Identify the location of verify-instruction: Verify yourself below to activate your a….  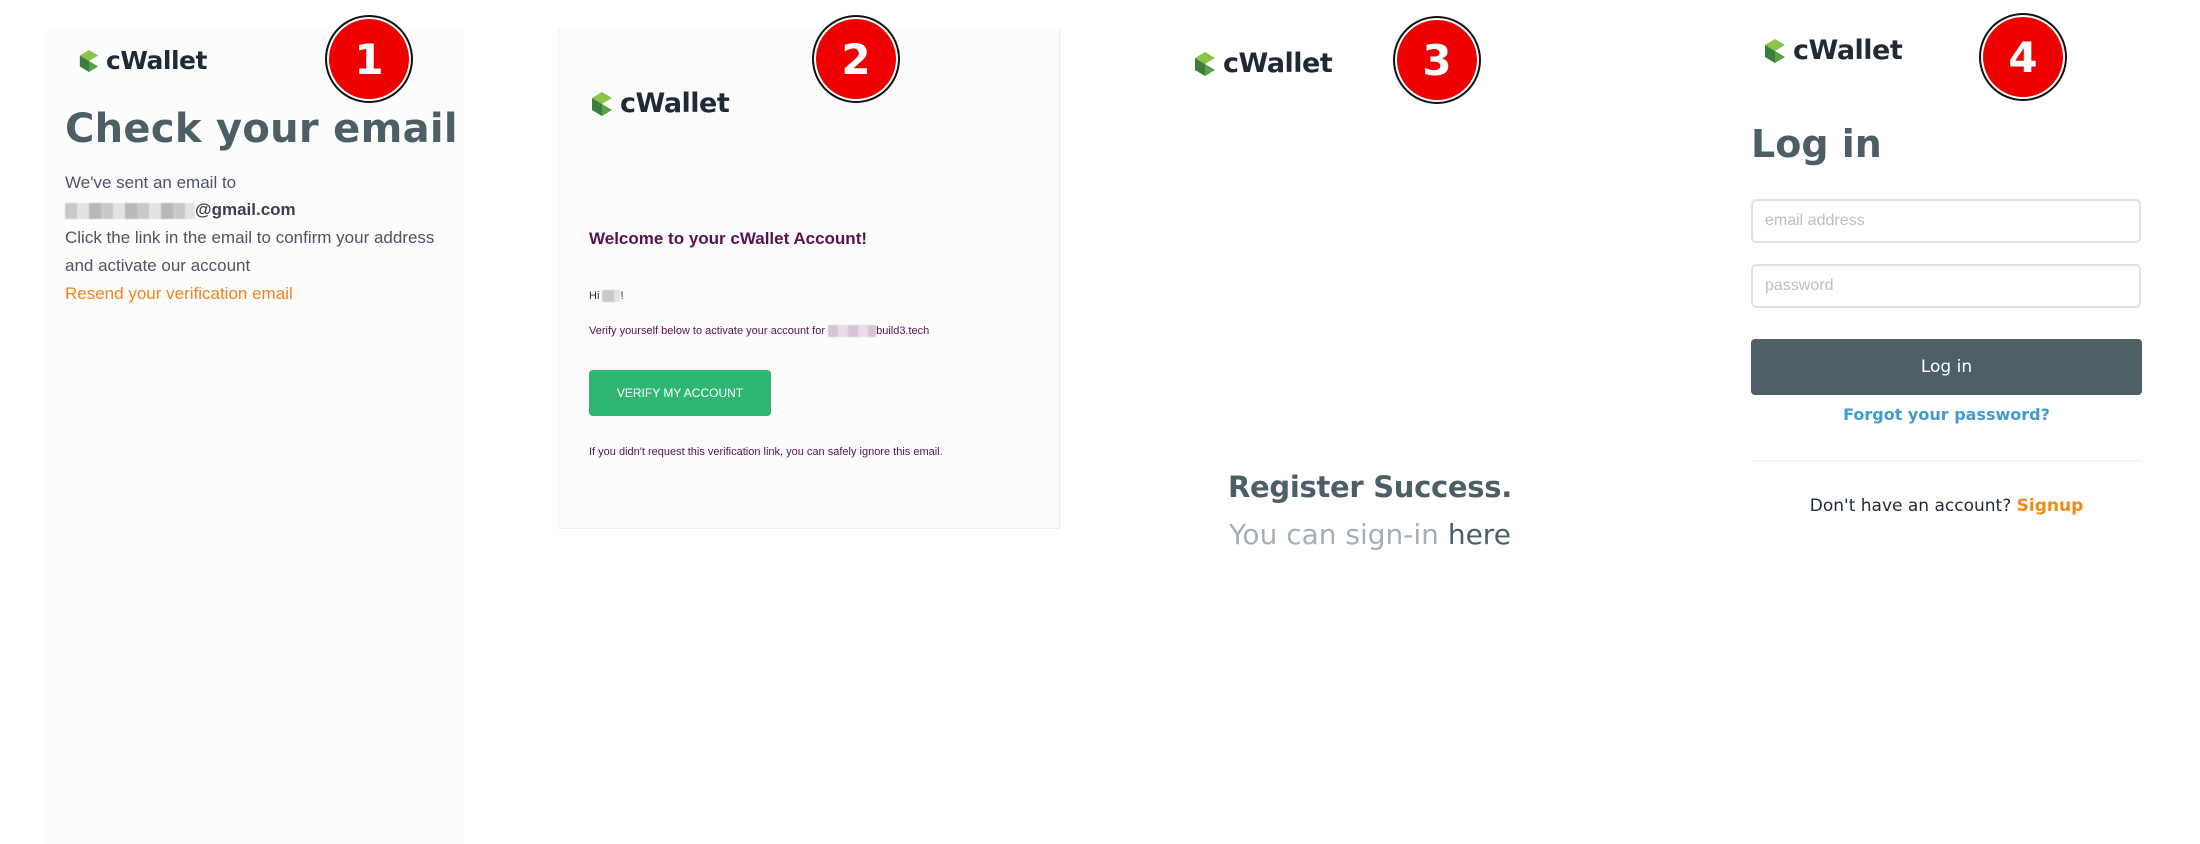
(759, 331).